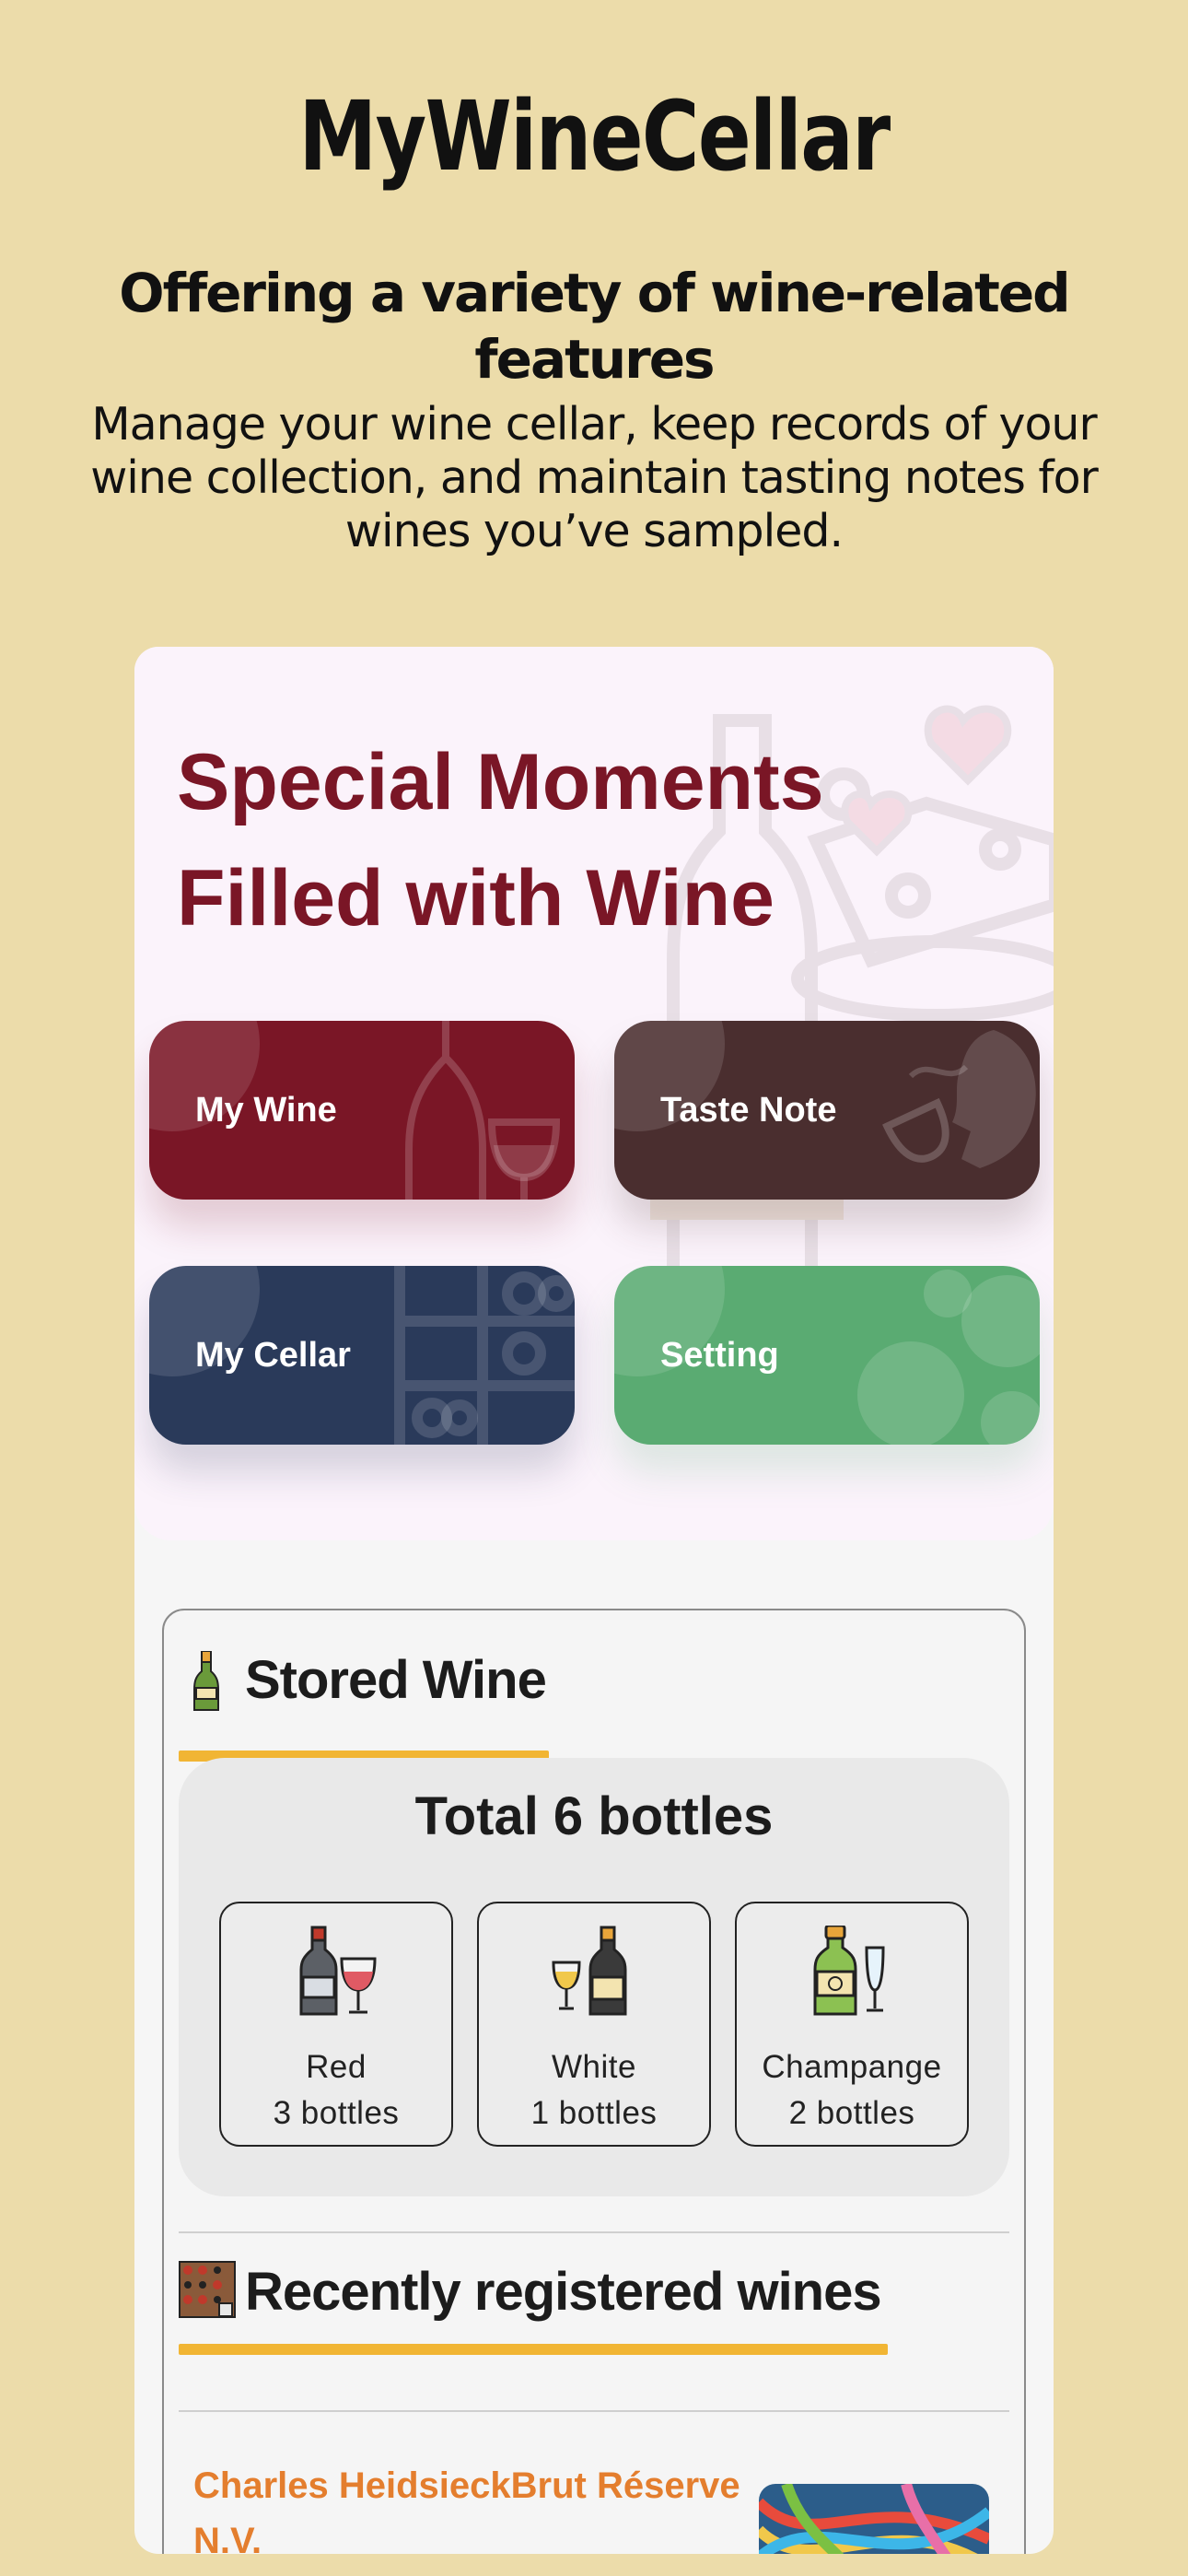 The height and width of the screenshot is (2576, 1188). What do you see at coordinates (594, 2024) in the screenshot?
I see `wine-type-white: White 1 bottles` at bounding box center [594, 2024].